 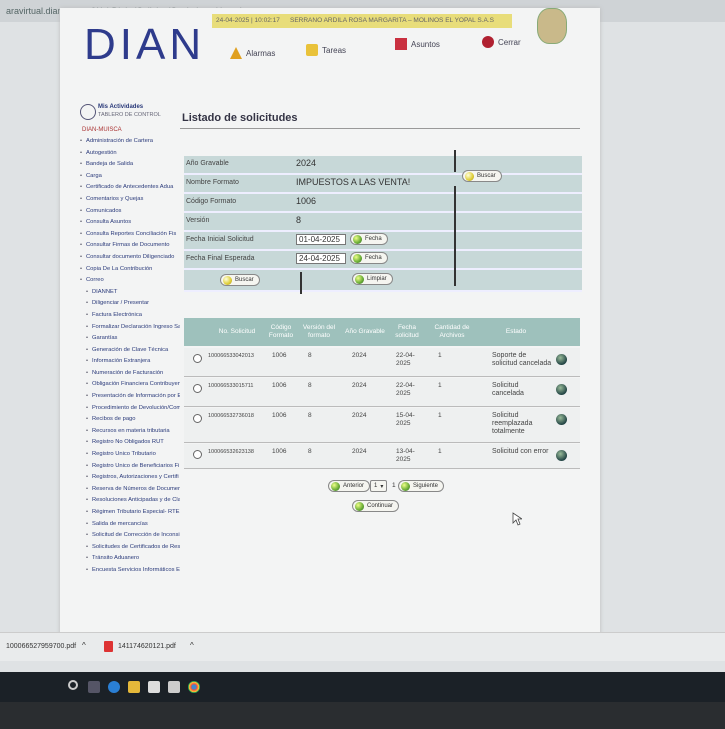 What do you see at coordinates (482, 176) in the screenshot?
I see `buscar-formato-button: Buscar` at bounding box center [482, 176].